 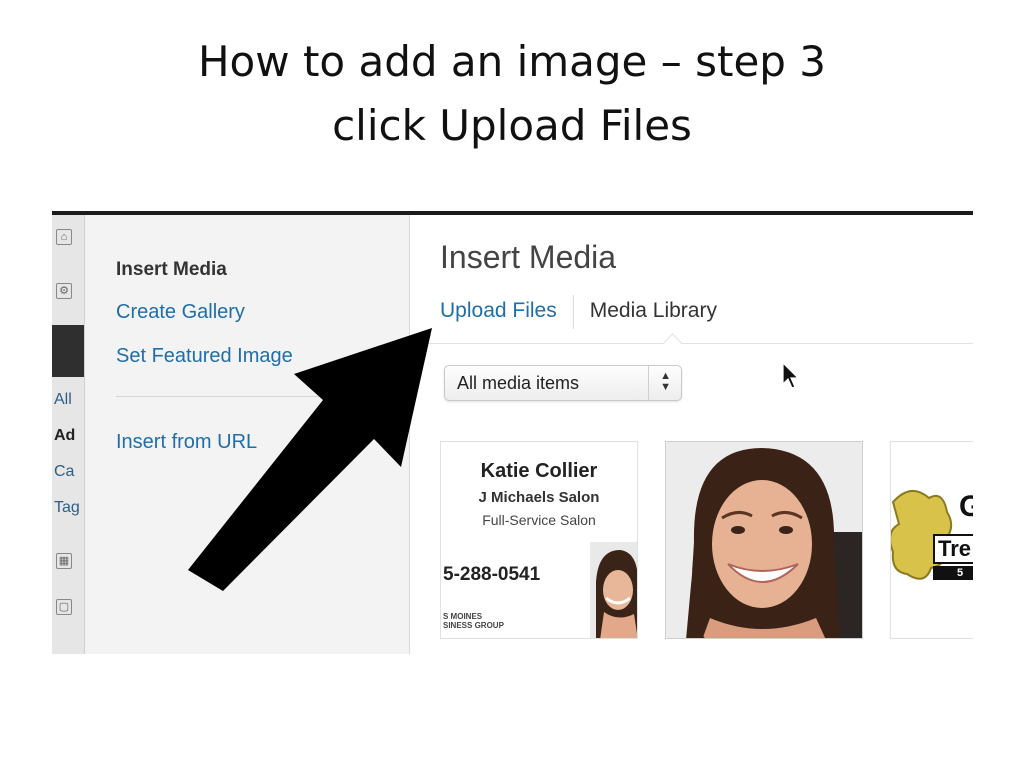 What do you see at coordinates (953, 573) in the screenshot?
I see `logo-bar: 5` at bounding box center [953, 573].